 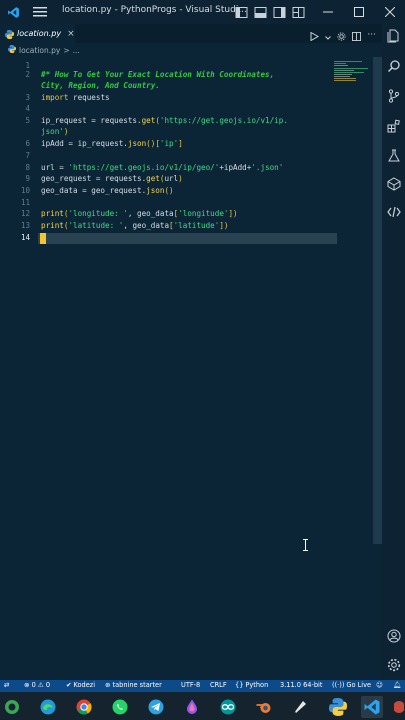 What do you see at coordinates (352, 71) in the screenshot?
I see `minimap` at bounding box center [352, 71].